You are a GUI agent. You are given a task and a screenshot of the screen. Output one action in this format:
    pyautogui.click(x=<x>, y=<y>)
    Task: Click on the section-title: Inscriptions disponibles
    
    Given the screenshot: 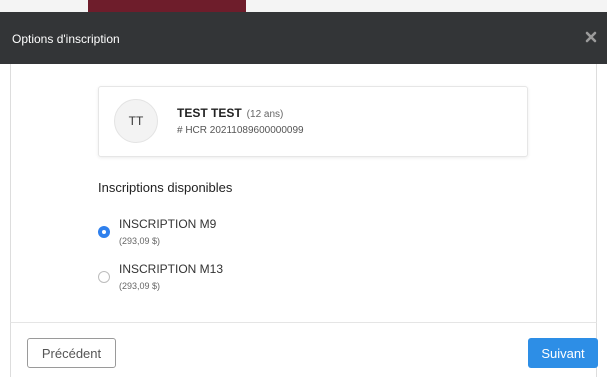 What is the action you would take?
    pyautogui.click(x=165, y=187)
    